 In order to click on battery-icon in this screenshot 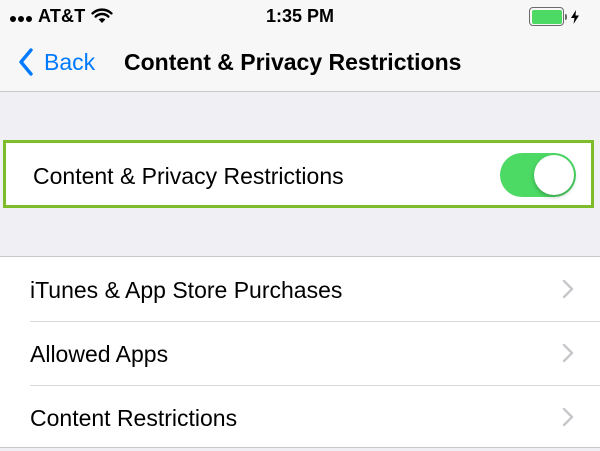, I will do `click(546, 16)`.